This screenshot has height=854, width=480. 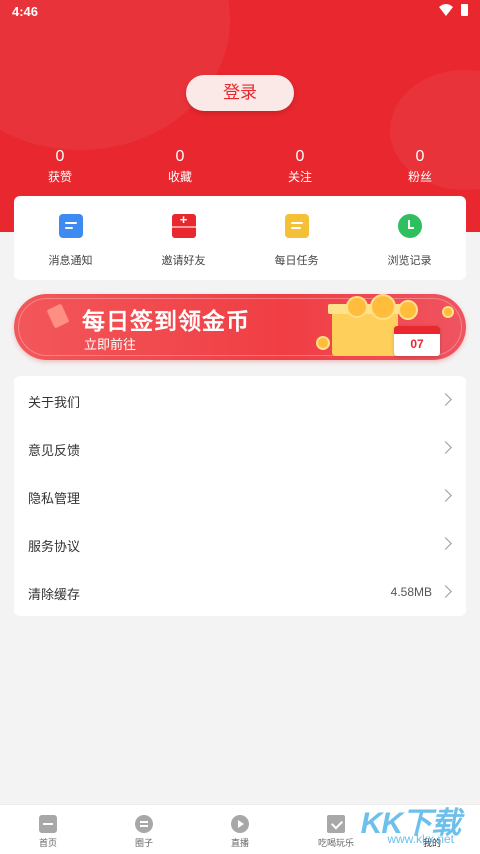 I want to click on message-icon, so click(x=70, y=226).